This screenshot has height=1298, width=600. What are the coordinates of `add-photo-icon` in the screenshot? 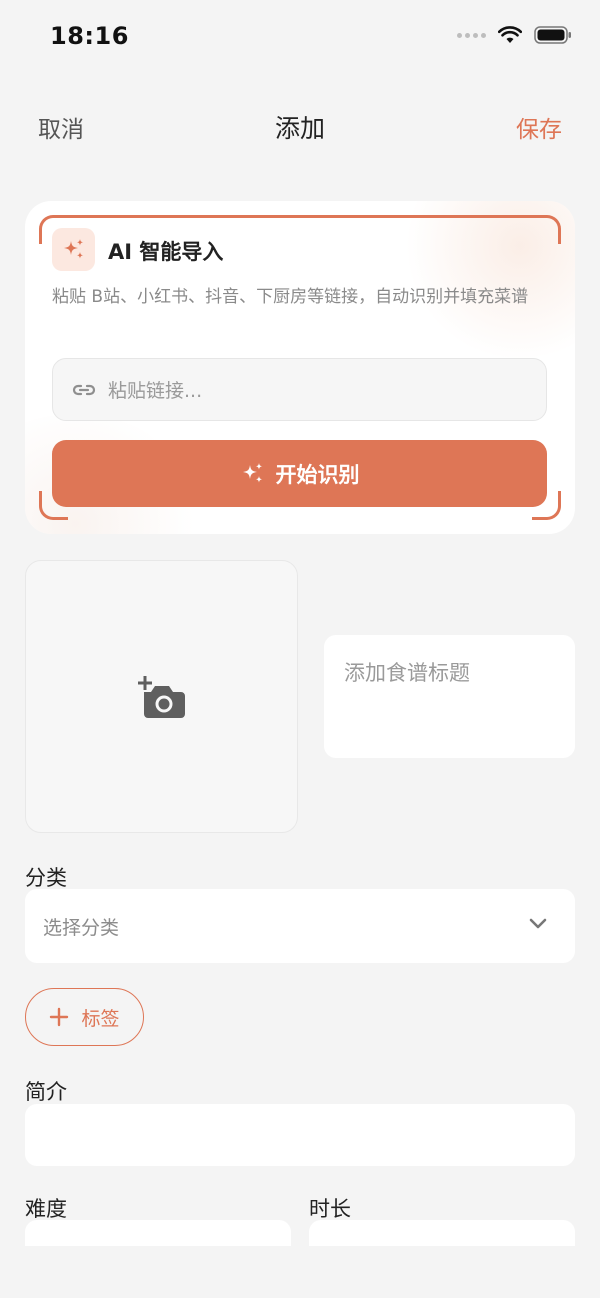 It's located at (161, 697).